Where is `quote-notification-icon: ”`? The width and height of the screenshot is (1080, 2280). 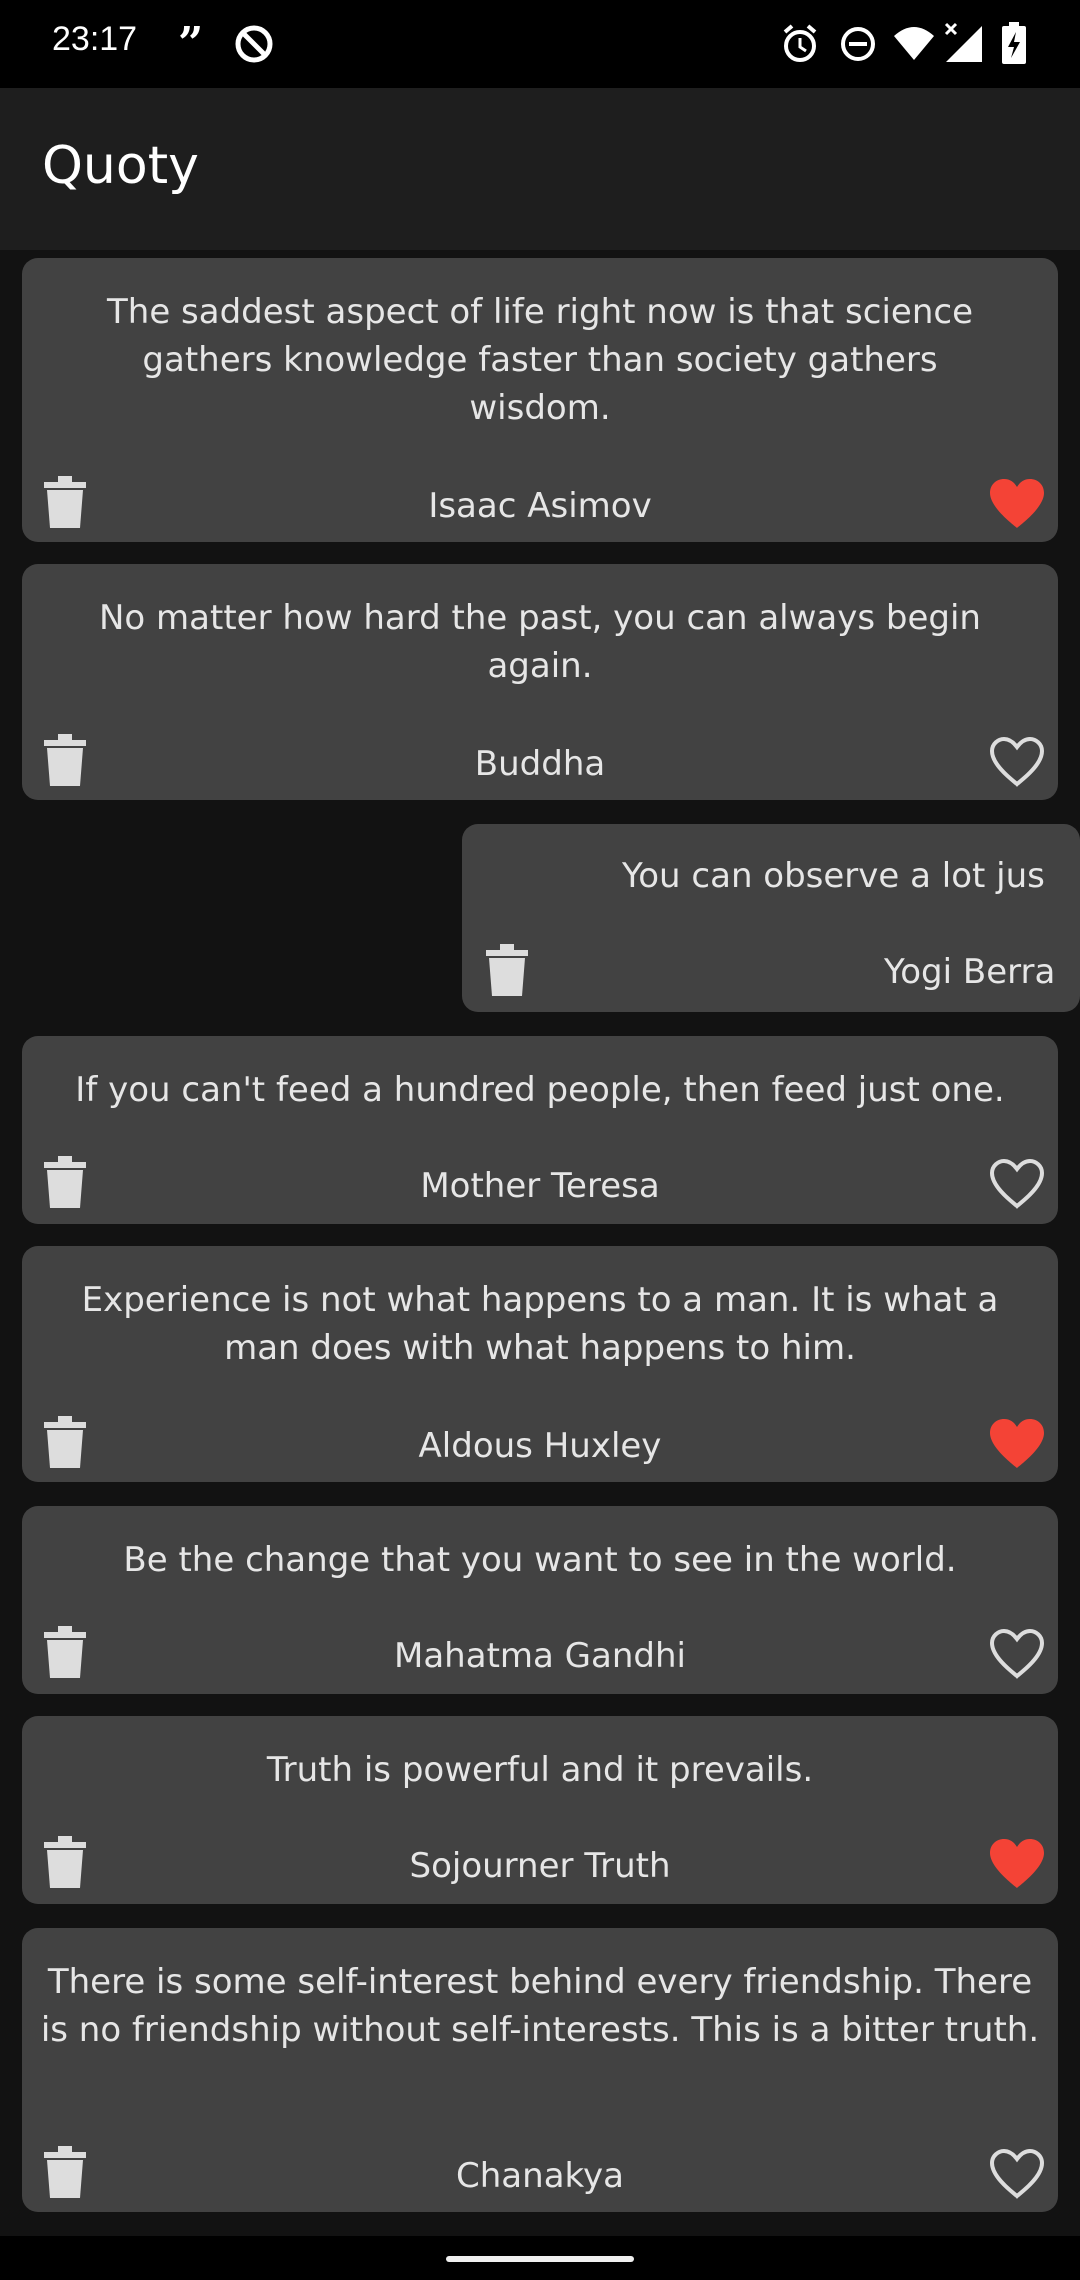
quote-notification-icon: ” is located at coordinates (196, 43).